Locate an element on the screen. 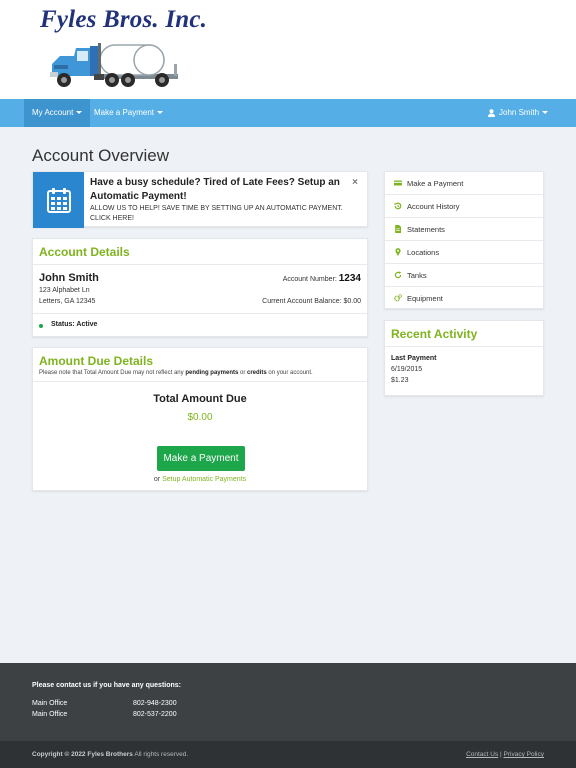  last-payment-label: Last Payment is located at coordinates (414, 358).